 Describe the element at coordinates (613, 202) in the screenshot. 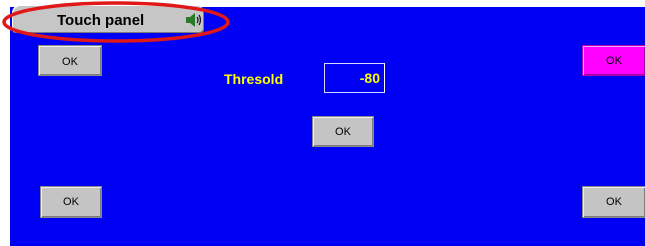

I see `ok-button-bottom-right: OK` at that location.